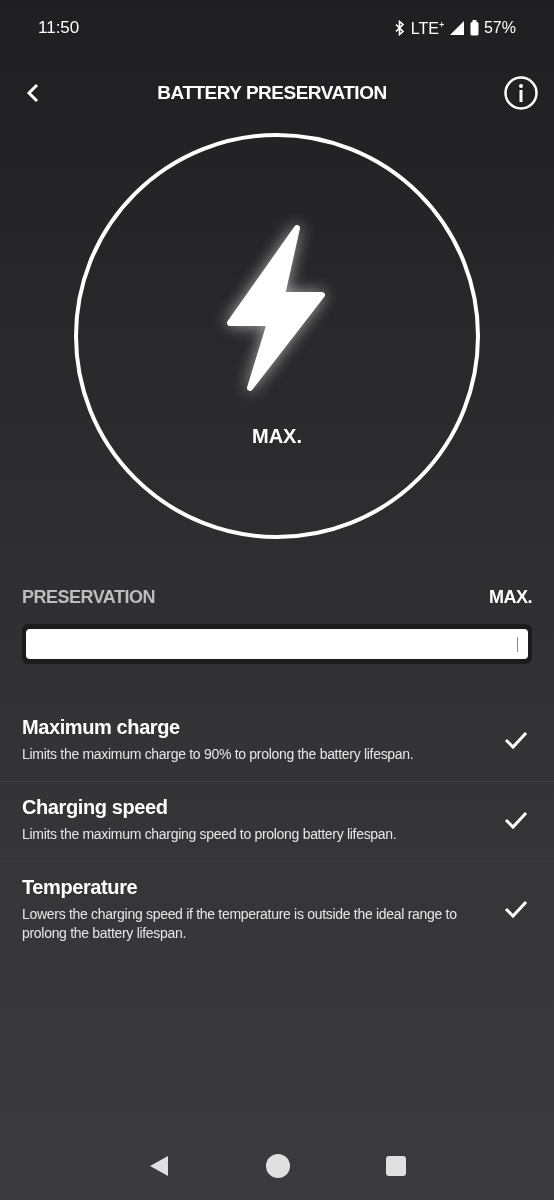 The width and height of the screenshot is (554, 1200). I want to click on option-description: Limits the maximum charging speed to prolong battery lifespan., so click(210, 834).